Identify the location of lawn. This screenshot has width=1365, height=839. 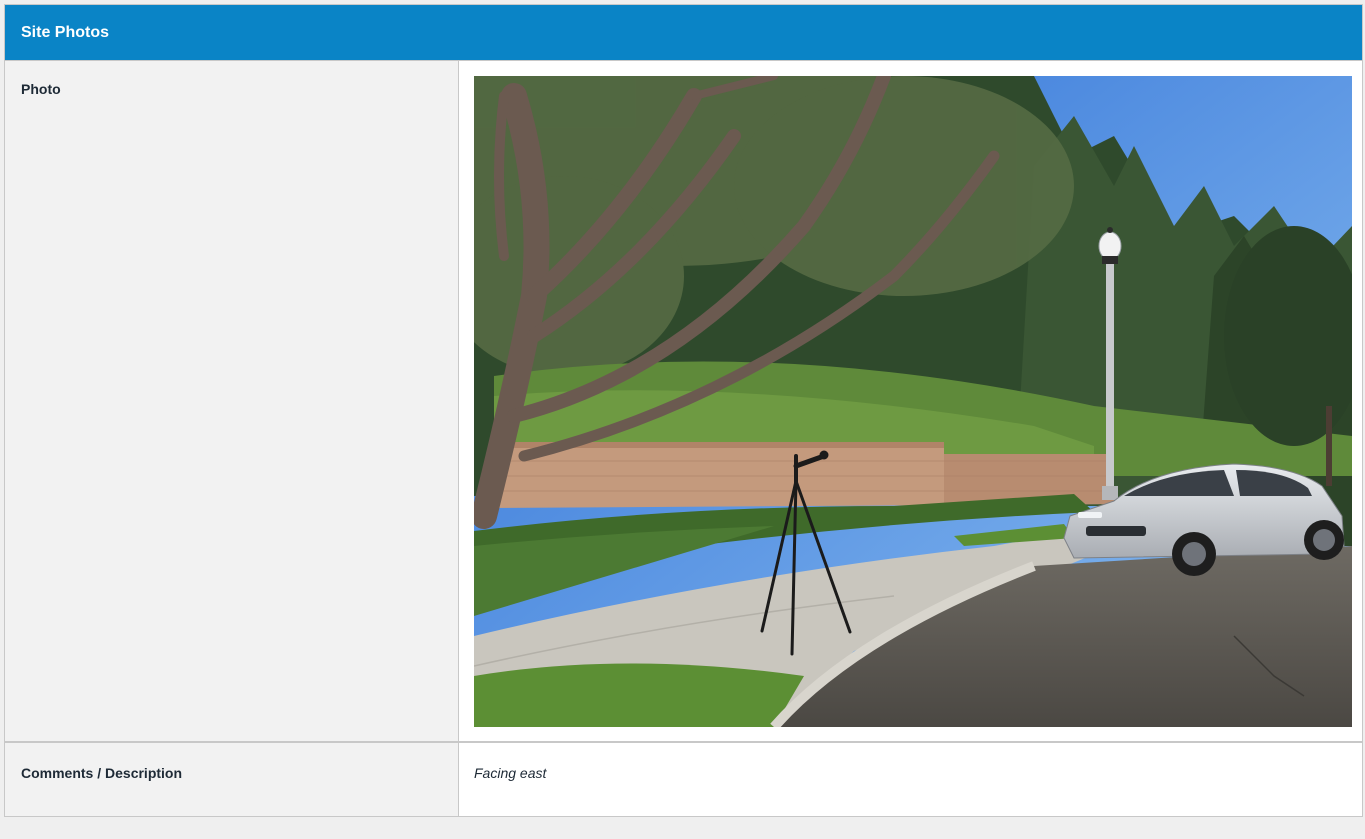
(639, 695).